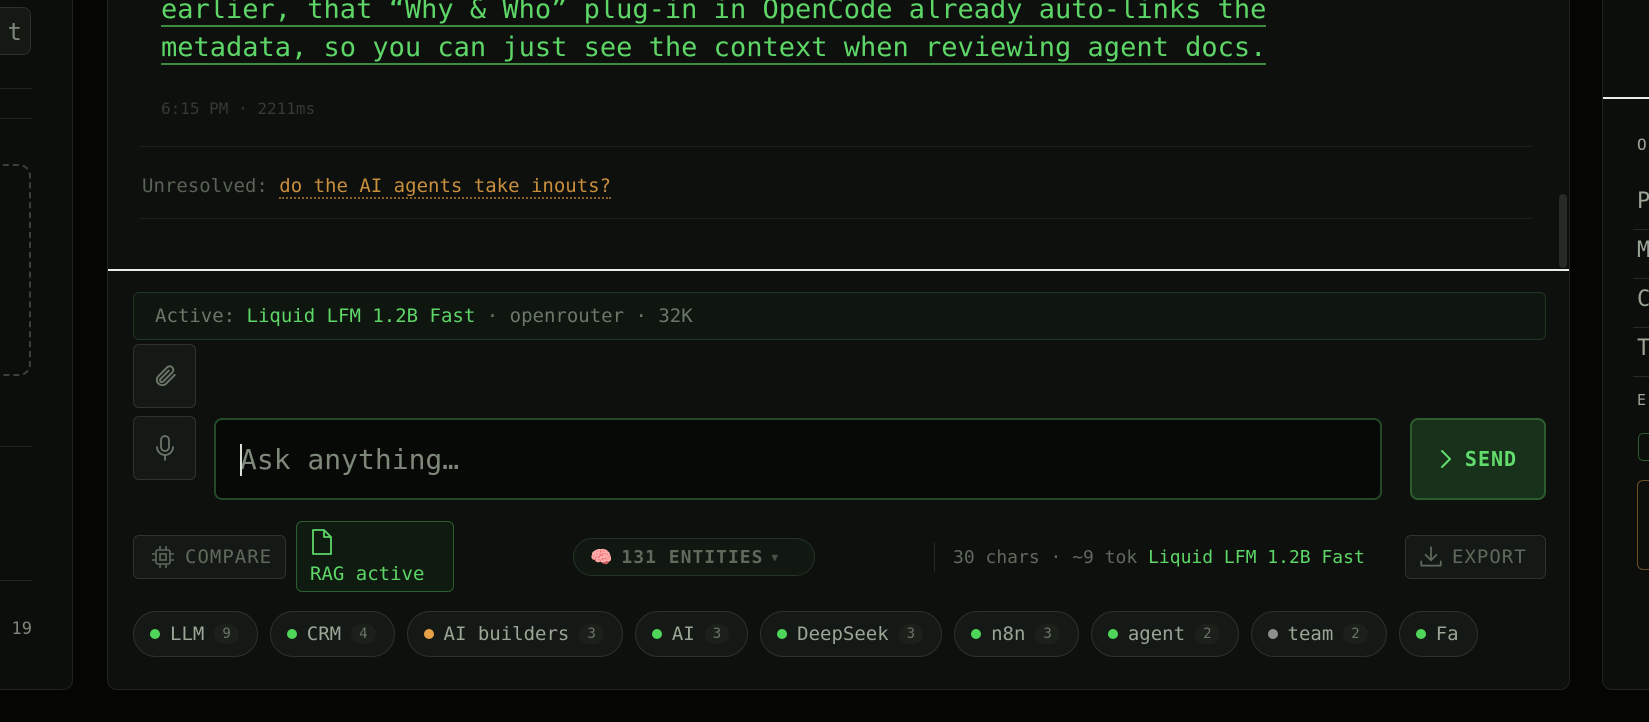 This screenshot has width=1649, height=722. I want to click on entity-tag: n8n 3, so click(1016, 634).